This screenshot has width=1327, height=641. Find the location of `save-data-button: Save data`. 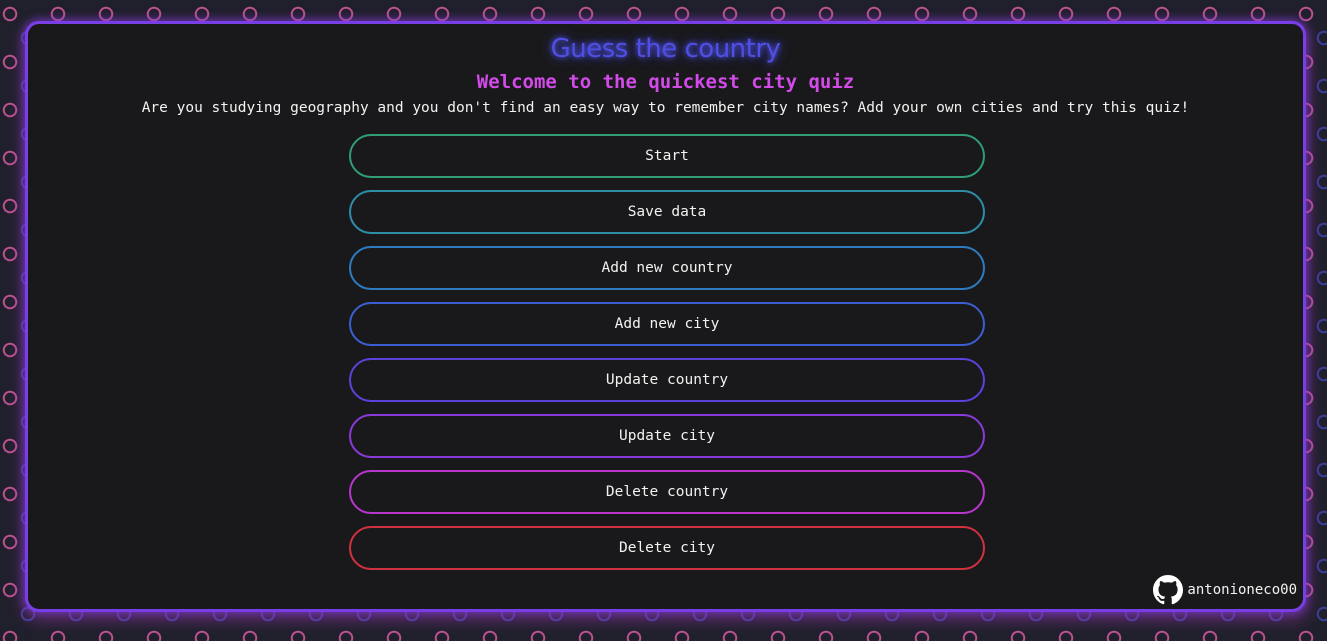

save-data-button: Save data is located at coordinates (667, 212).